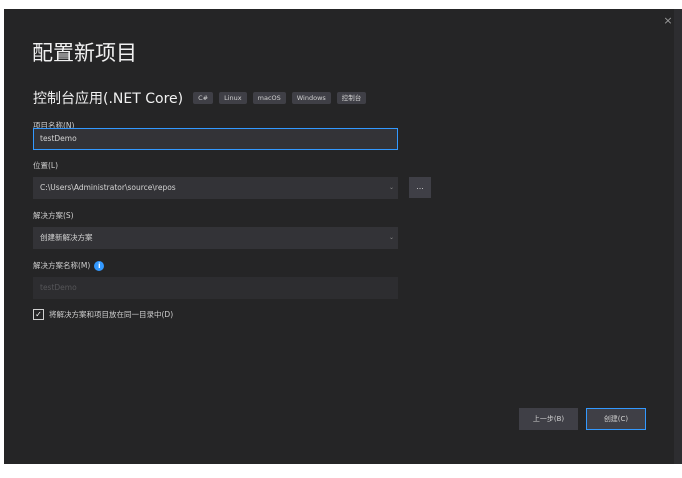 The width and height of the screenshot is (682, 478). I want to click on same-directory-checkbox: ✓, so click(38, 314).